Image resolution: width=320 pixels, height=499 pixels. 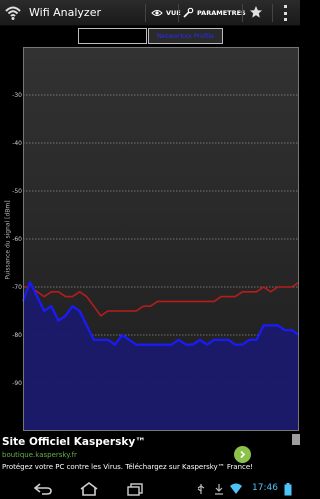 What do you see at coordinates (17, 239) in the screenshot?
I see `y-tick-label: -60` at bounding box center [17, 239].